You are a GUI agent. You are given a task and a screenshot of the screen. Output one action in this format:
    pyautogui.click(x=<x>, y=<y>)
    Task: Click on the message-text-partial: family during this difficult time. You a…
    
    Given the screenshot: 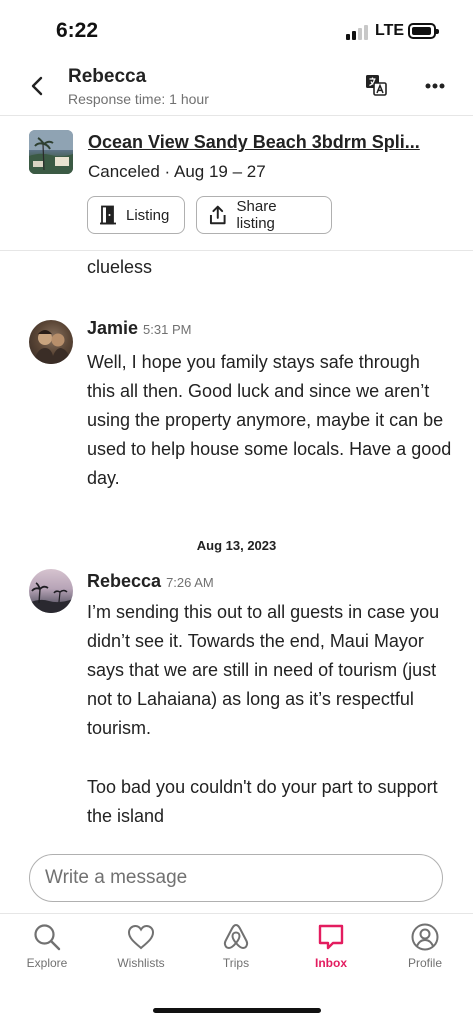 What is the action you would take?
    pyautogui.click(x=120, y=267)
    